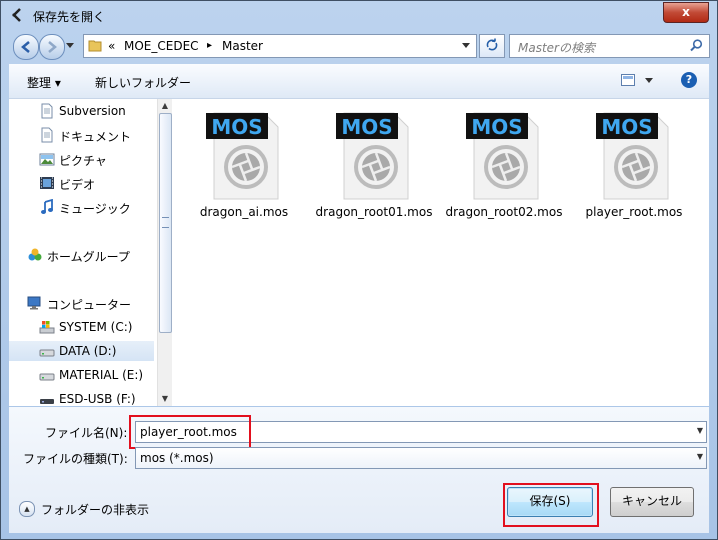 The image size is (718, 540). I want to click on file-item-dragon-ai: MOS dragon_ai.mos, so click(244, 176).